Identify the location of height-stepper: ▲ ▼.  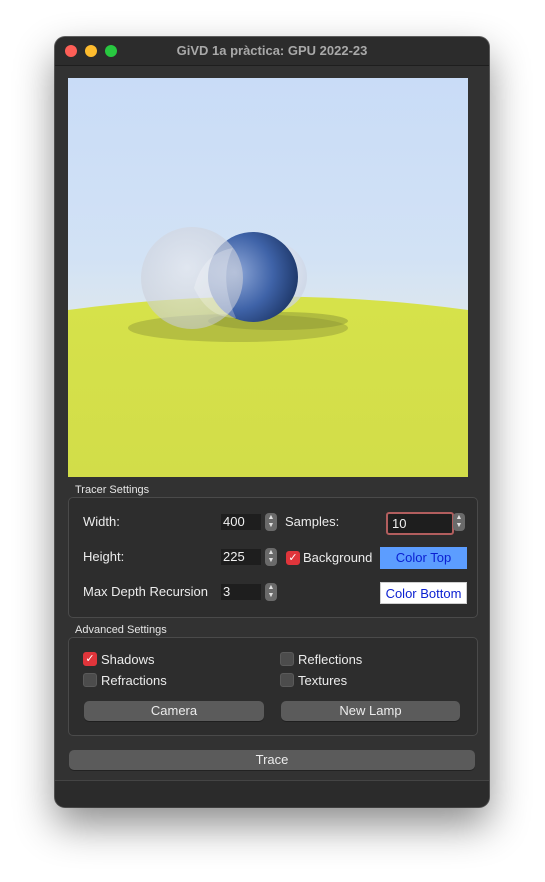
(271, 557).